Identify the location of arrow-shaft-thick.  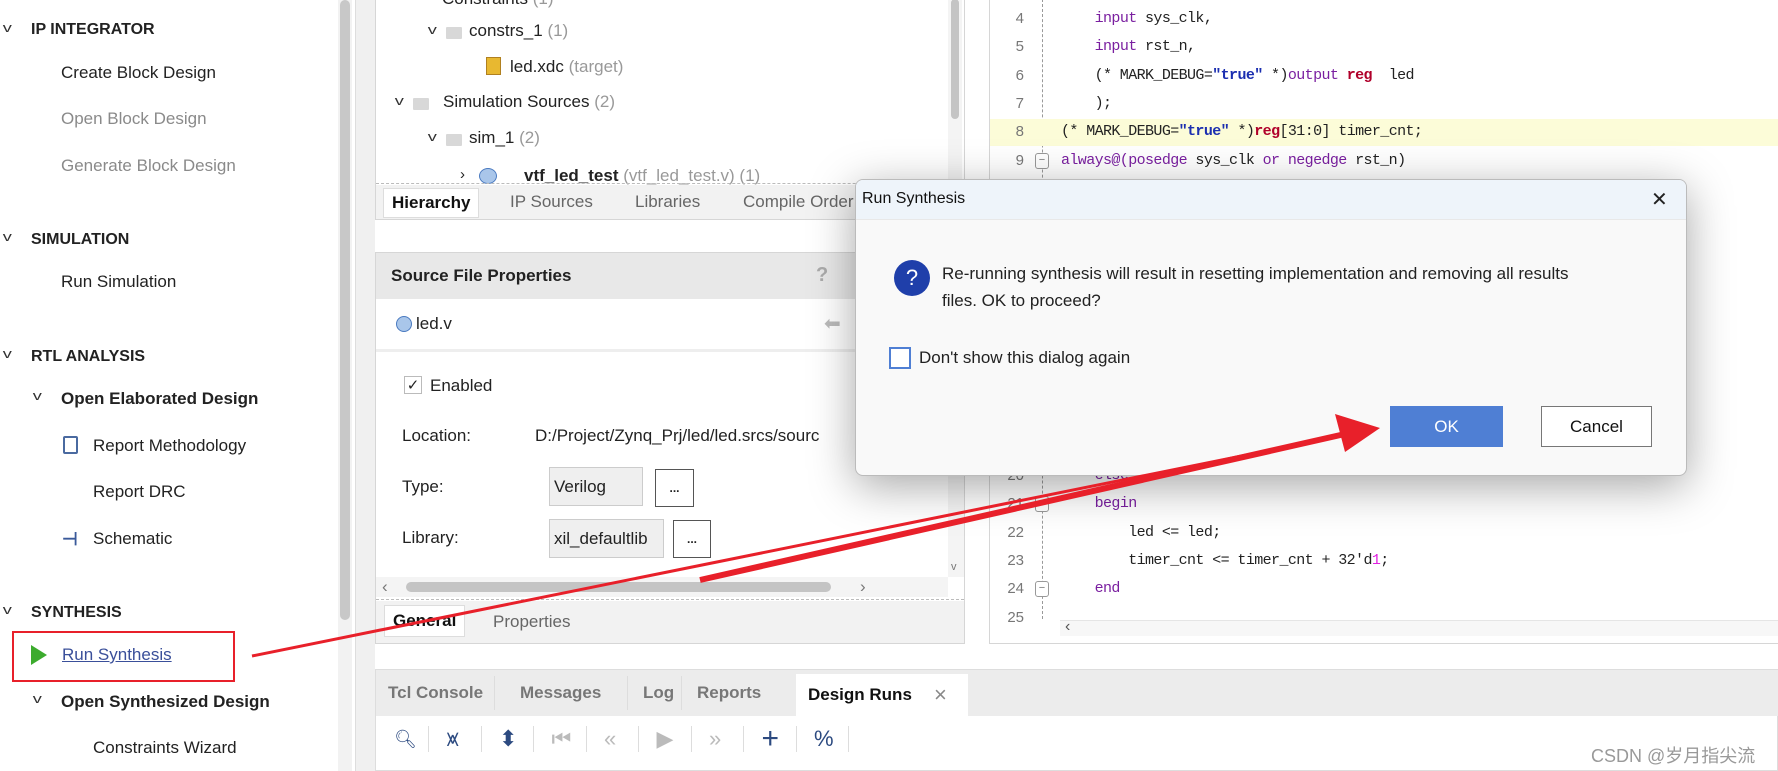
(1022, 507).